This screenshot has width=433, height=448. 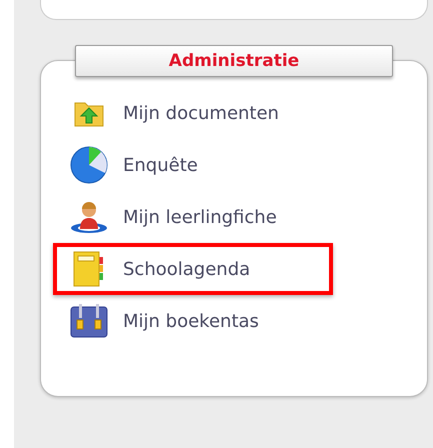 I want to click on person-icon, so click(x=89, y=217).